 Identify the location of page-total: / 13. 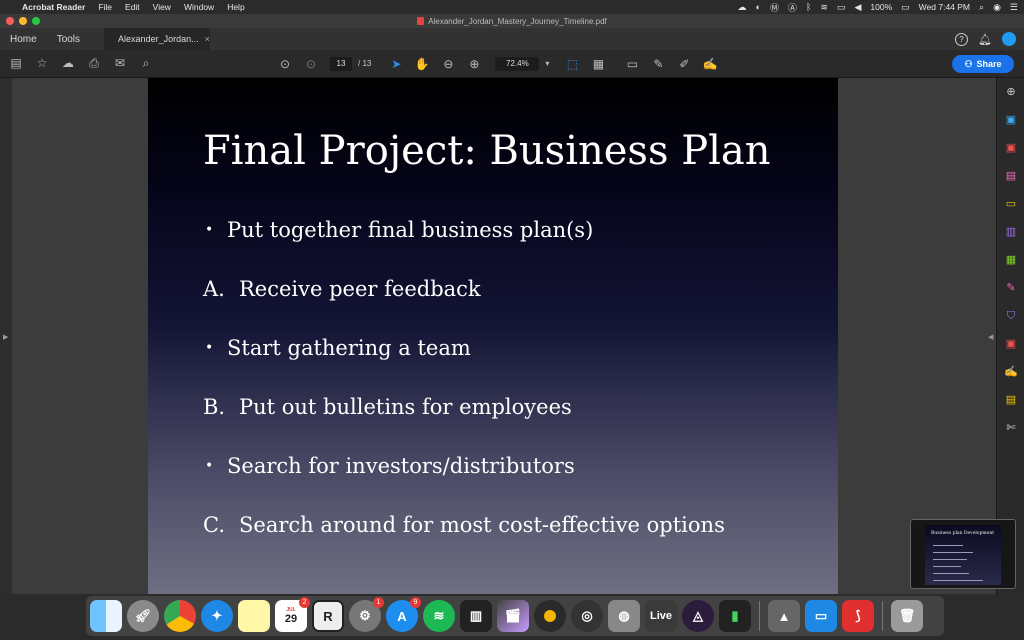
(365, 63).